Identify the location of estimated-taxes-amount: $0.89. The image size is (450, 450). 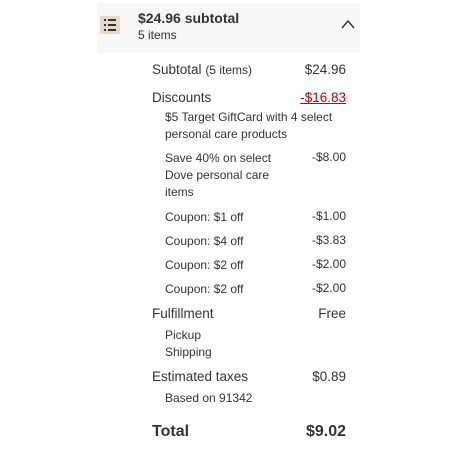
(329, 376).